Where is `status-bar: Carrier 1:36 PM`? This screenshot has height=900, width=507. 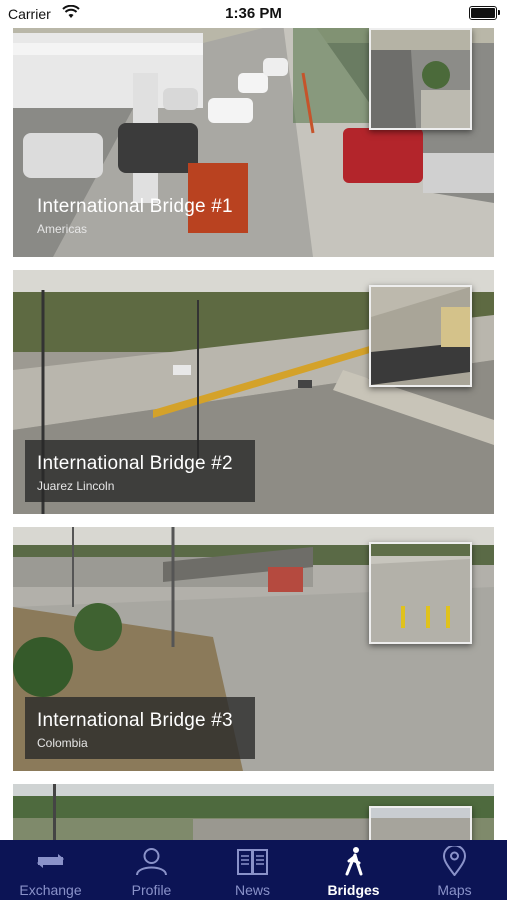
status-bar: Carrier 1:36 PM is located at coordinates (253, 14).